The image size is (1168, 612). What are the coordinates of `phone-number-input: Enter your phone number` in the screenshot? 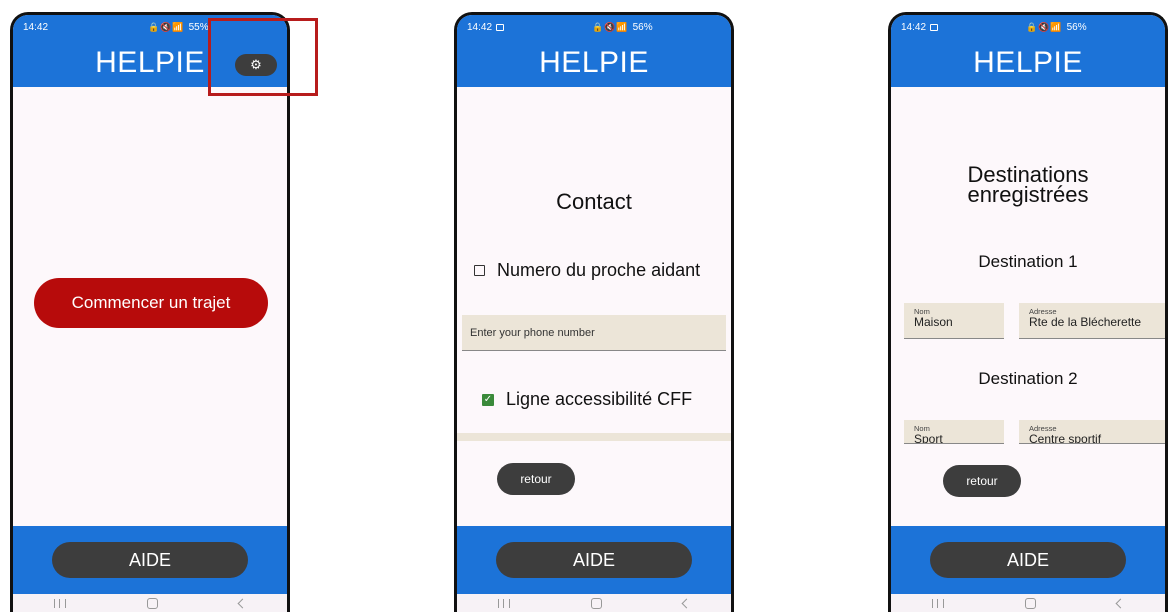 It's located at (594, 333).